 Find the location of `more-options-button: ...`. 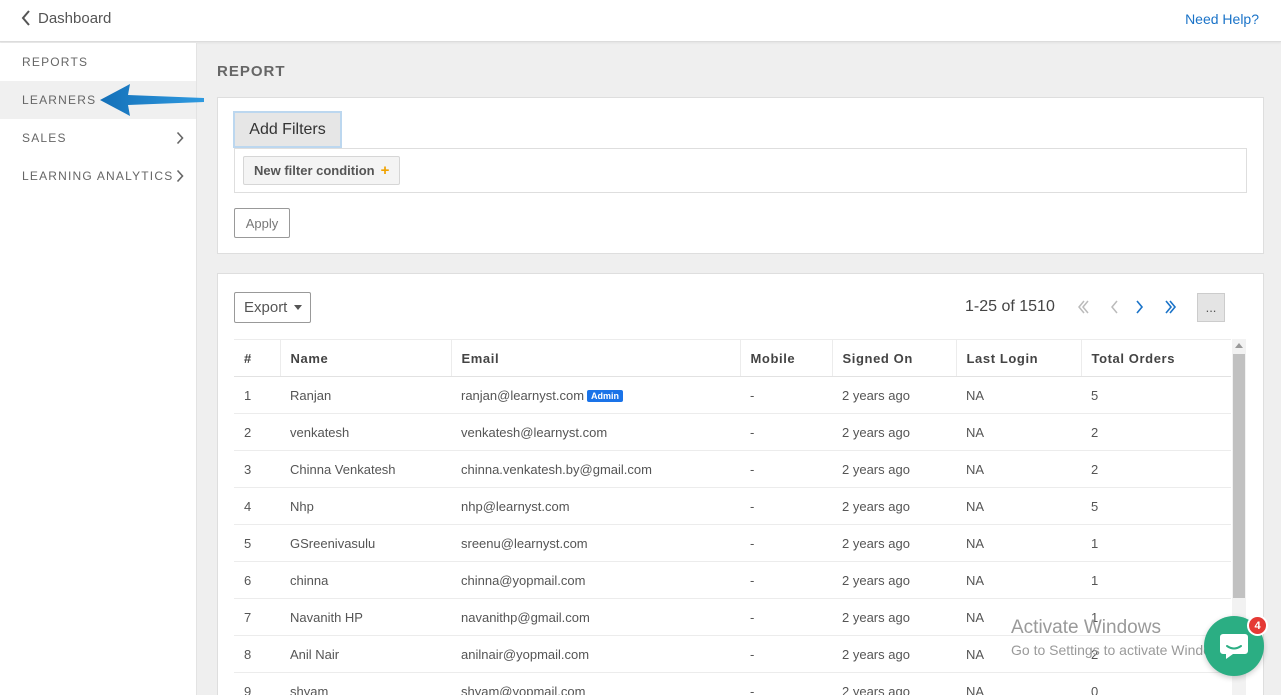

more-options-button: ... is located at coordinates (1211, 307).